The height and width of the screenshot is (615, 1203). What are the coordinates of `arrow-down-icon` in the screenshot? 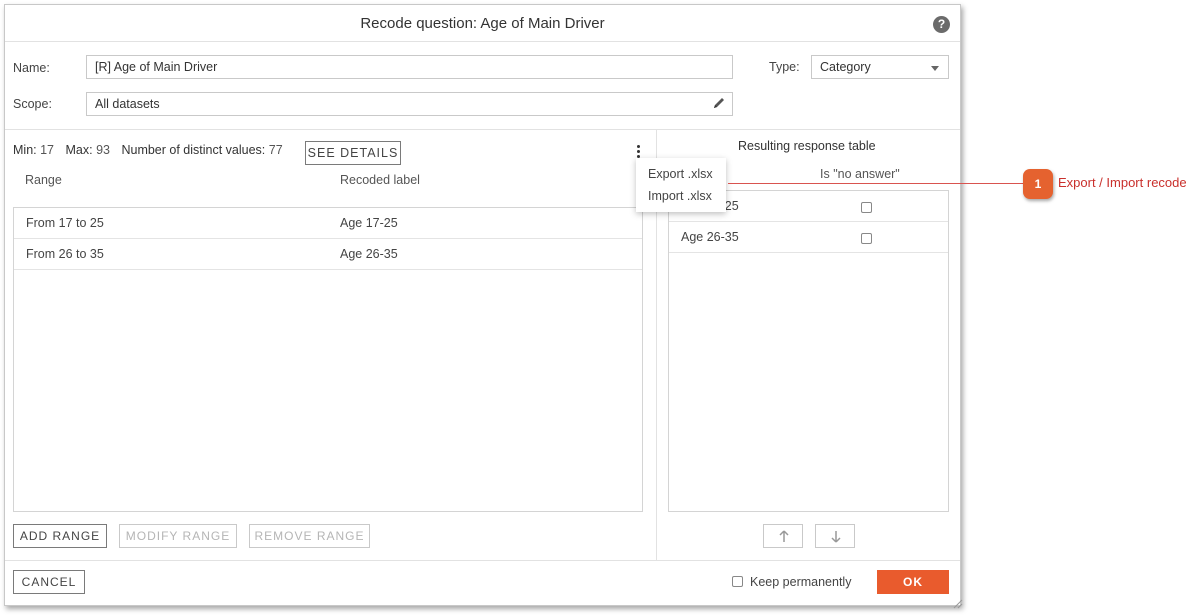 It's located at (836, 537).